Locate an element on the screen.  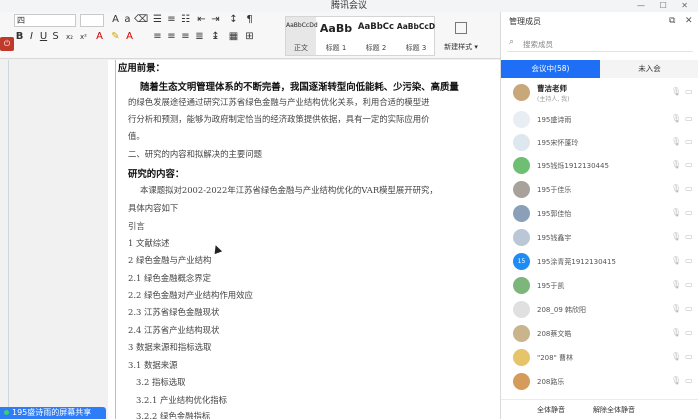
bullets-icon: ☰ is located at coordinates (157, 20).